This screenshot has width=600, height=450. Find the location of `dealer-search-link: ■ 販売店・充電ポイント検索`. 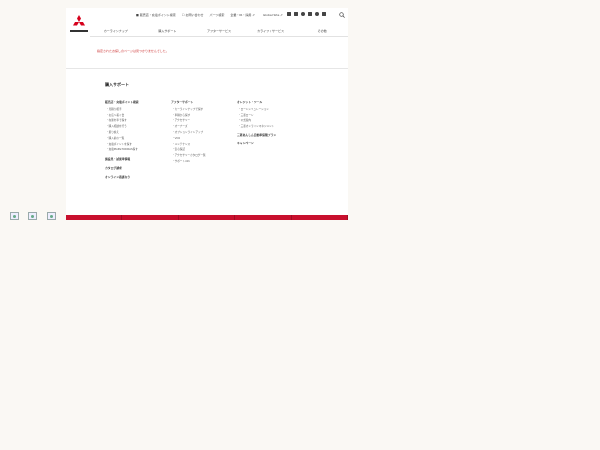

dealer-search-link: ■ 販売店・充電ポイント検索 is located at coordinates (156, 15).